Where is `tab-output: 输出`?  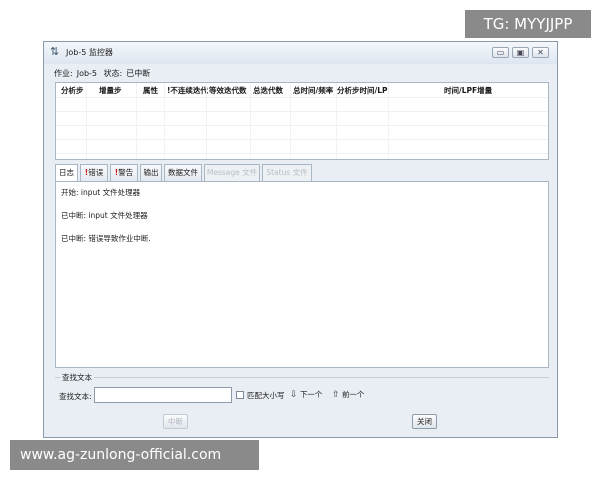
tab-output: 输出 is located at coordinates (151, 172).